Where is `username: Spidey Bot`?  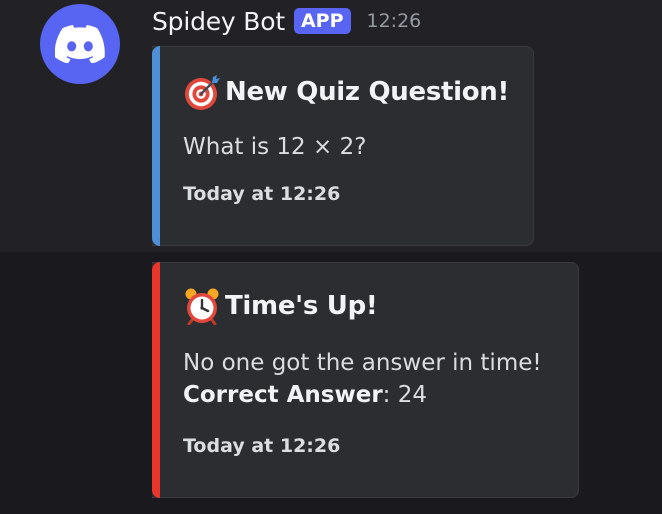
username: Spidey Bot is located at coordinates (218, 21).